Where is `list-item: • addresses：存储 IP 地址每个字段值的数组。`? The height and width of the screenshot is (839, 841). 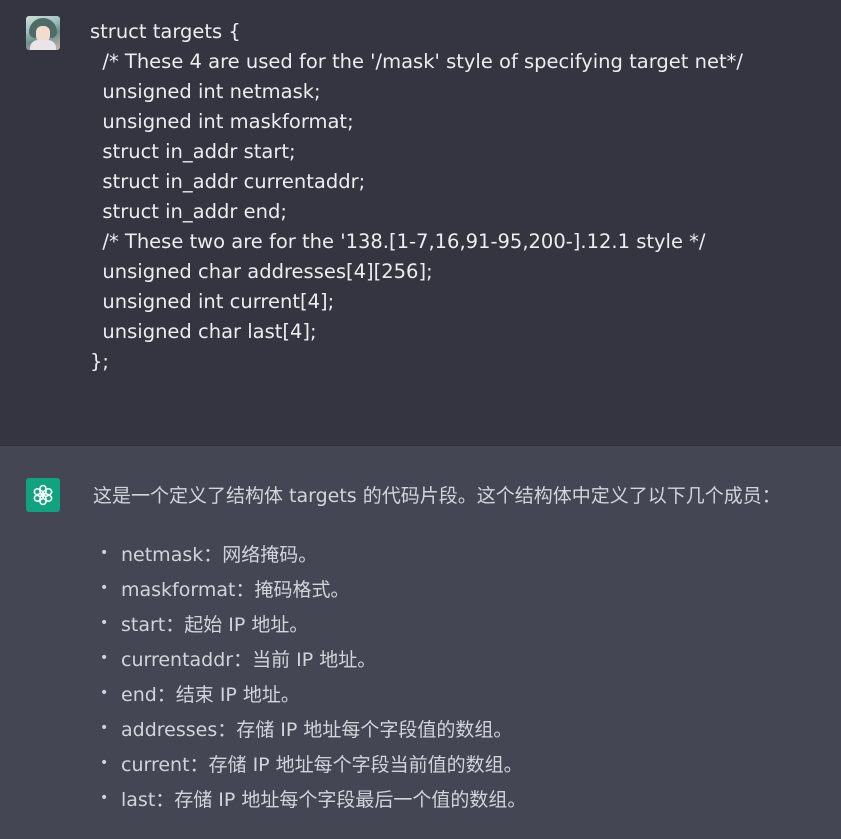
list-item: • addresses：存储 IP 地址每个字段值的数组。 is located at coordinates (313, 732).